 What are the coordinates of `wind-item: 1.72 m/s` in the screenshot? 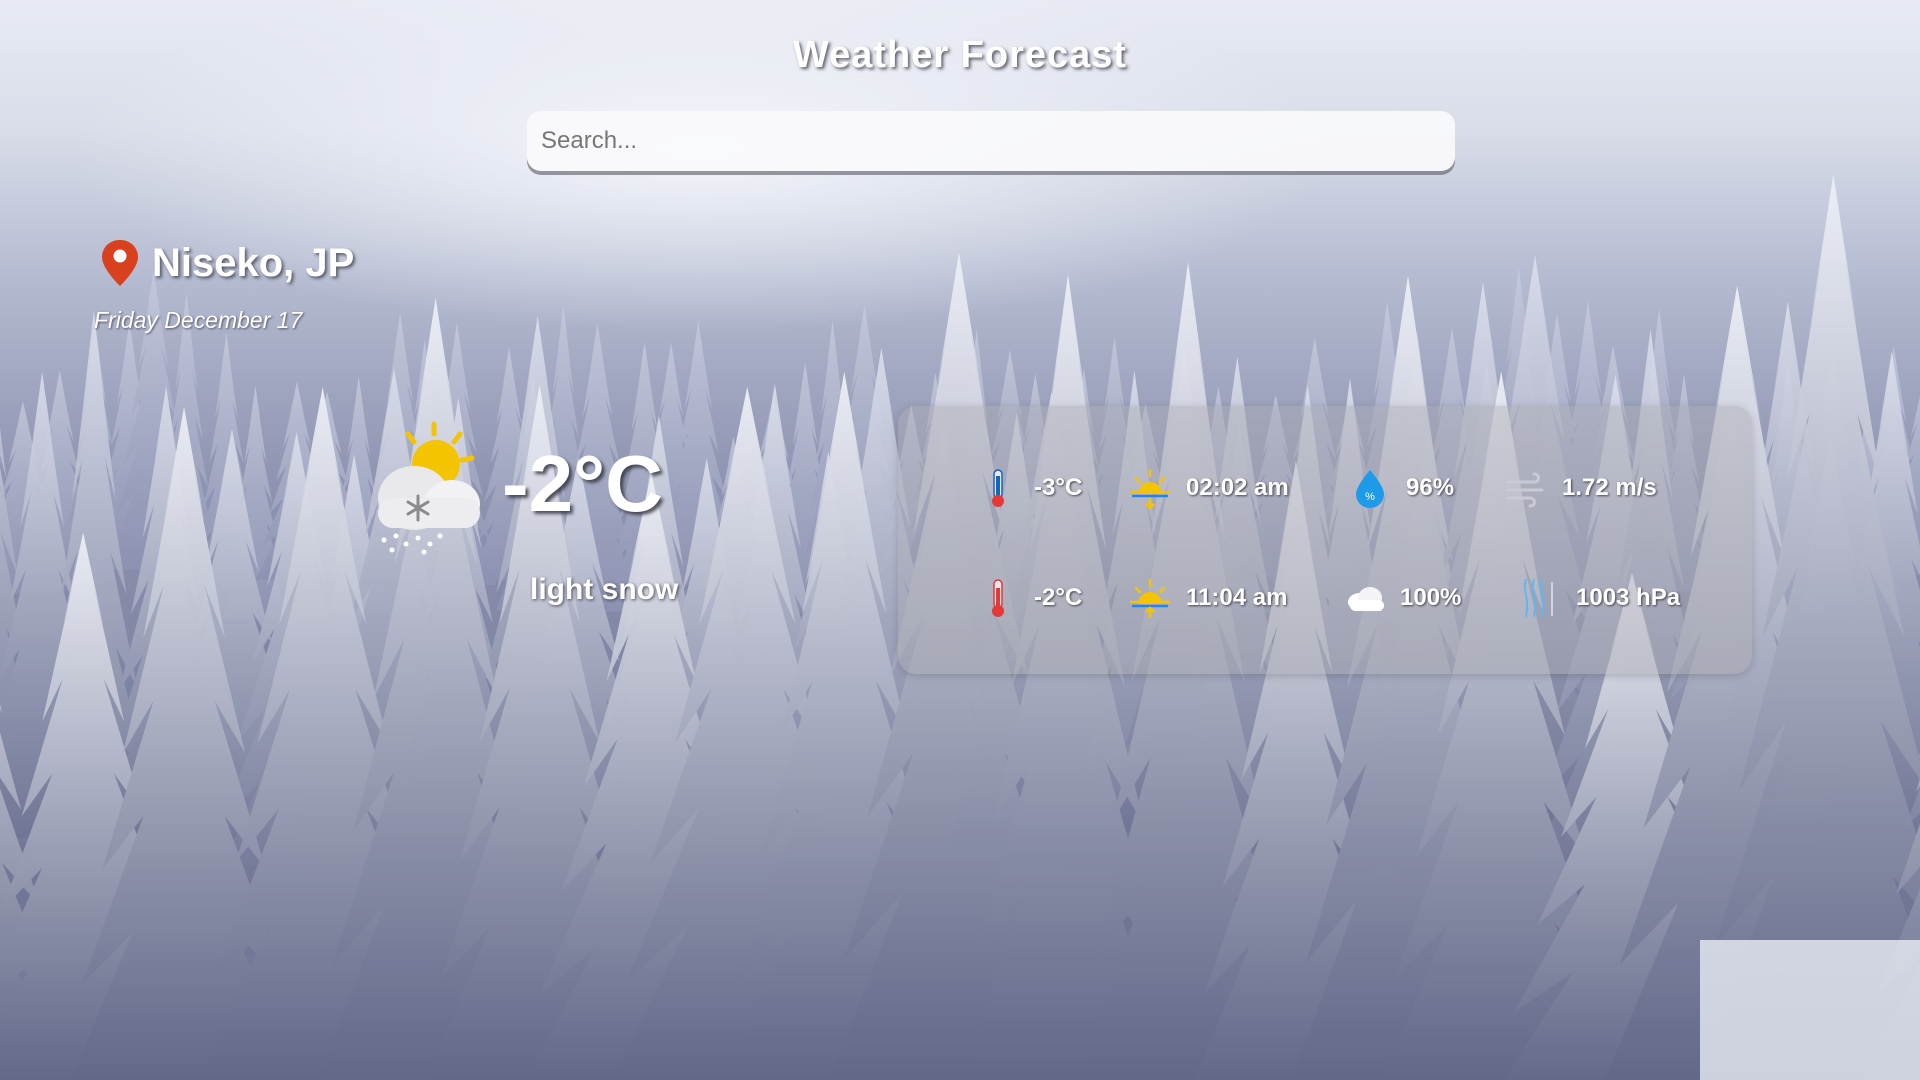 It's located at (1580, 488).